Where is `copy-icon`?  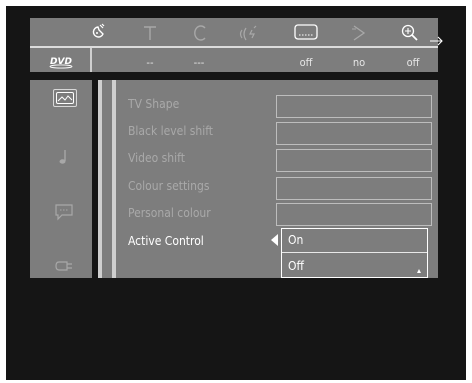
copy-icon is located at coordinates (200, 33).